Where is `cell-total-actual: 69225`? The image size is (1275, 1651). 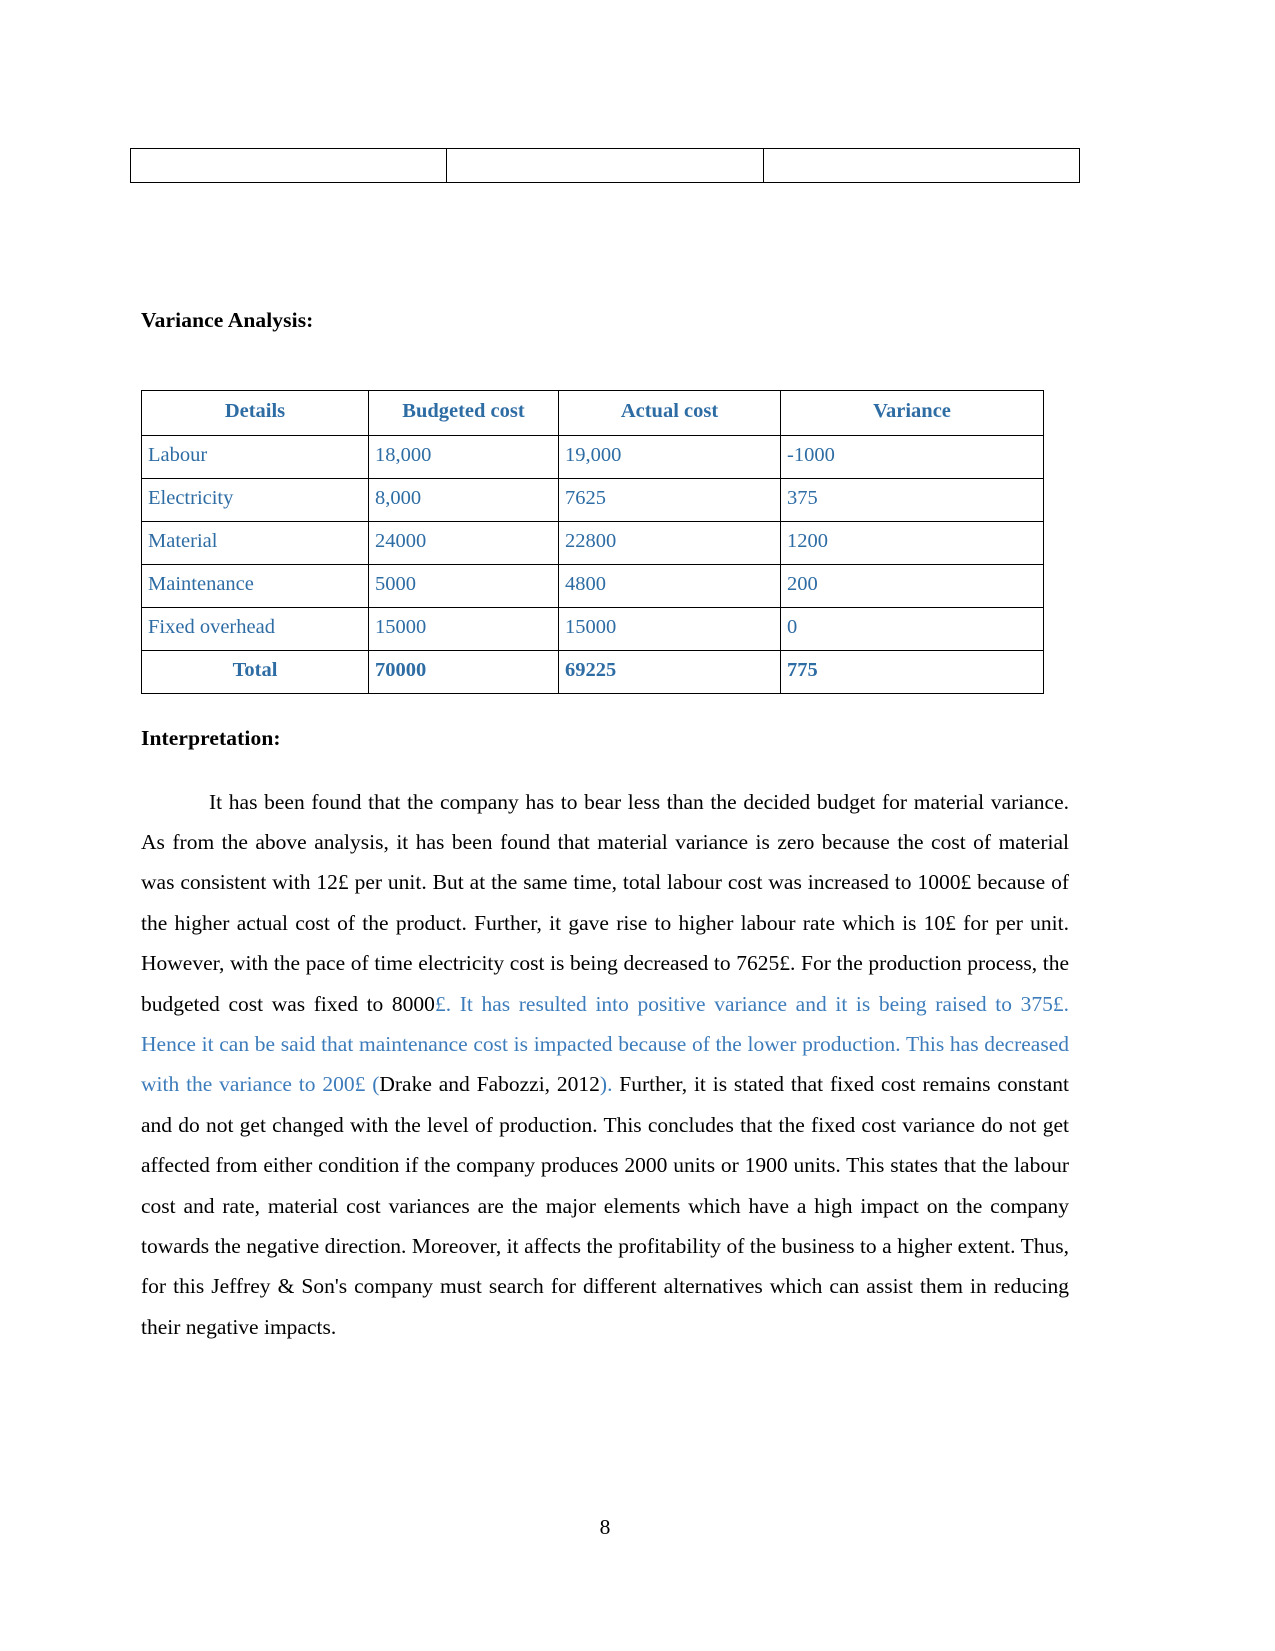
cell-total-actual: 69225 is located at coordinates (669, 672).